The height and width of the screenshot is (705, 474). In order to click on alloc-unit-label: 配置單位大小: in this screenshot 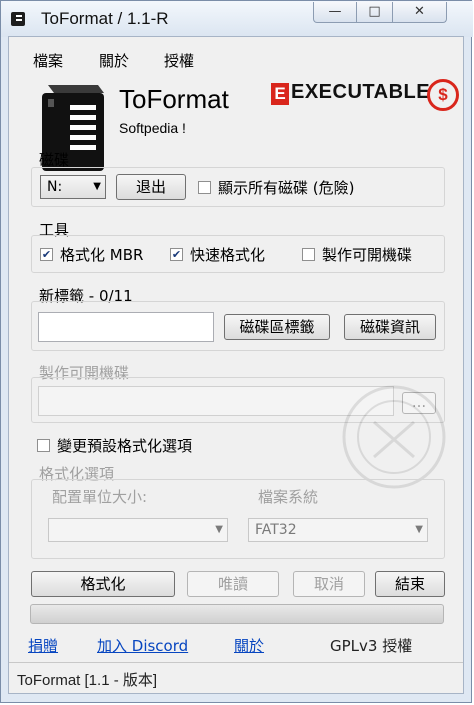, I will do `click(100, 497)`.